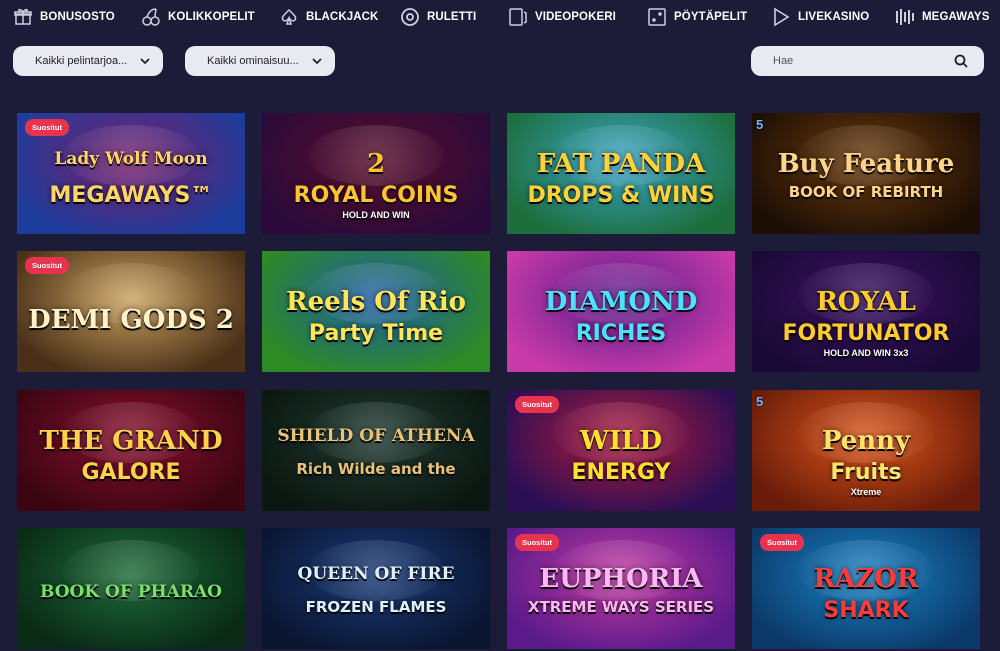 This screenshot has width=1000, height=651. I want to click on game-tile: SHIELD OF ATHENA Rich Wilde and the, so click(376, 450).